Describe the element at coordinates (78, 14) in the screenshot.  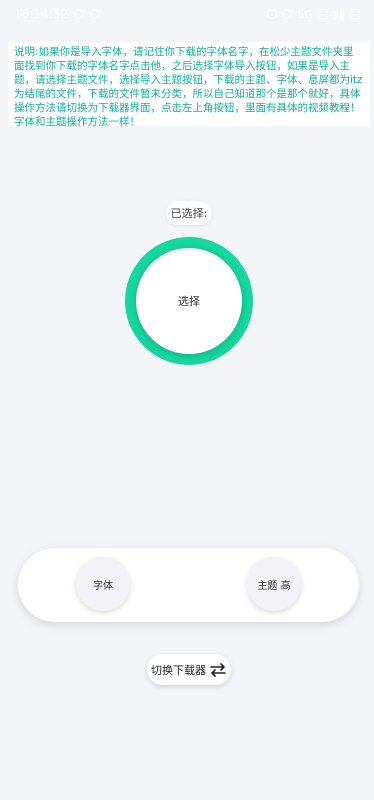
I see `location-icon` at that location.